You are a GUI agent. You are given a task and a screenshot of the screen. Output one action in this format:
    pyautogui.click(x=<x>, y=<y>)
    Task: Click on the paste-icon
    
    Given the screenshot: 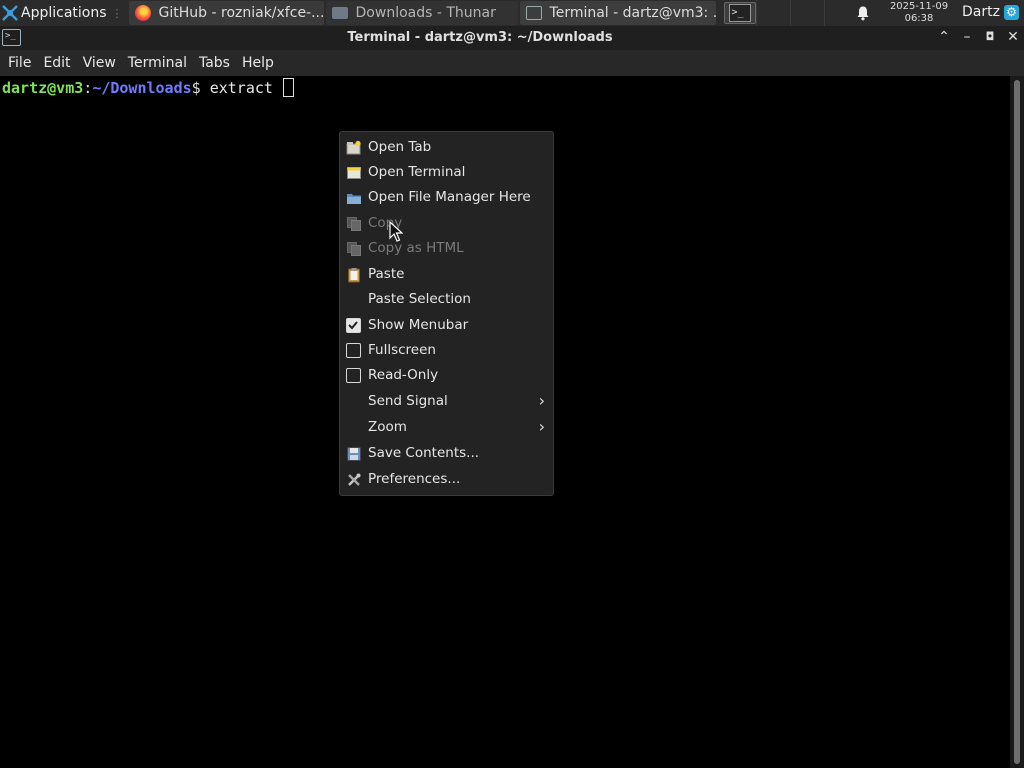 What is the action you would take?
    pyautogui.click(x=354, y=275)
    